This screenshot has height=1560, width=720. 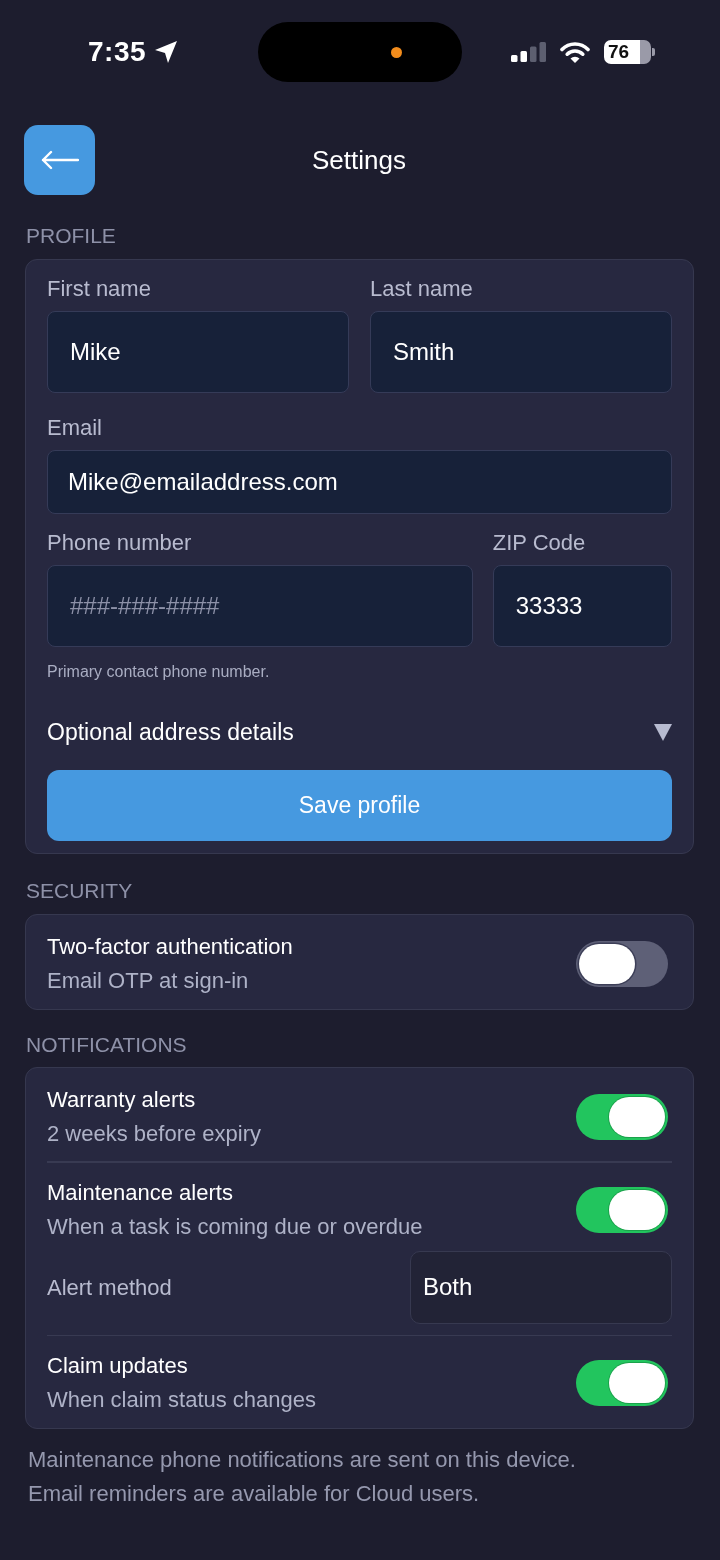 What do you see at coordinates (575, 52) in the screenshot?
I see `wifi-icon` at bounding box center [575, 52].